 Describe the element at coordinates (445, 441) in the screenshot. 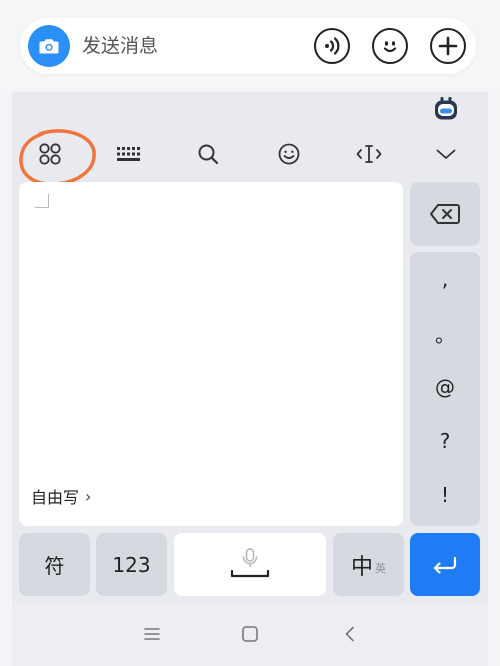

I see `punct-key-question: ?` at that location.